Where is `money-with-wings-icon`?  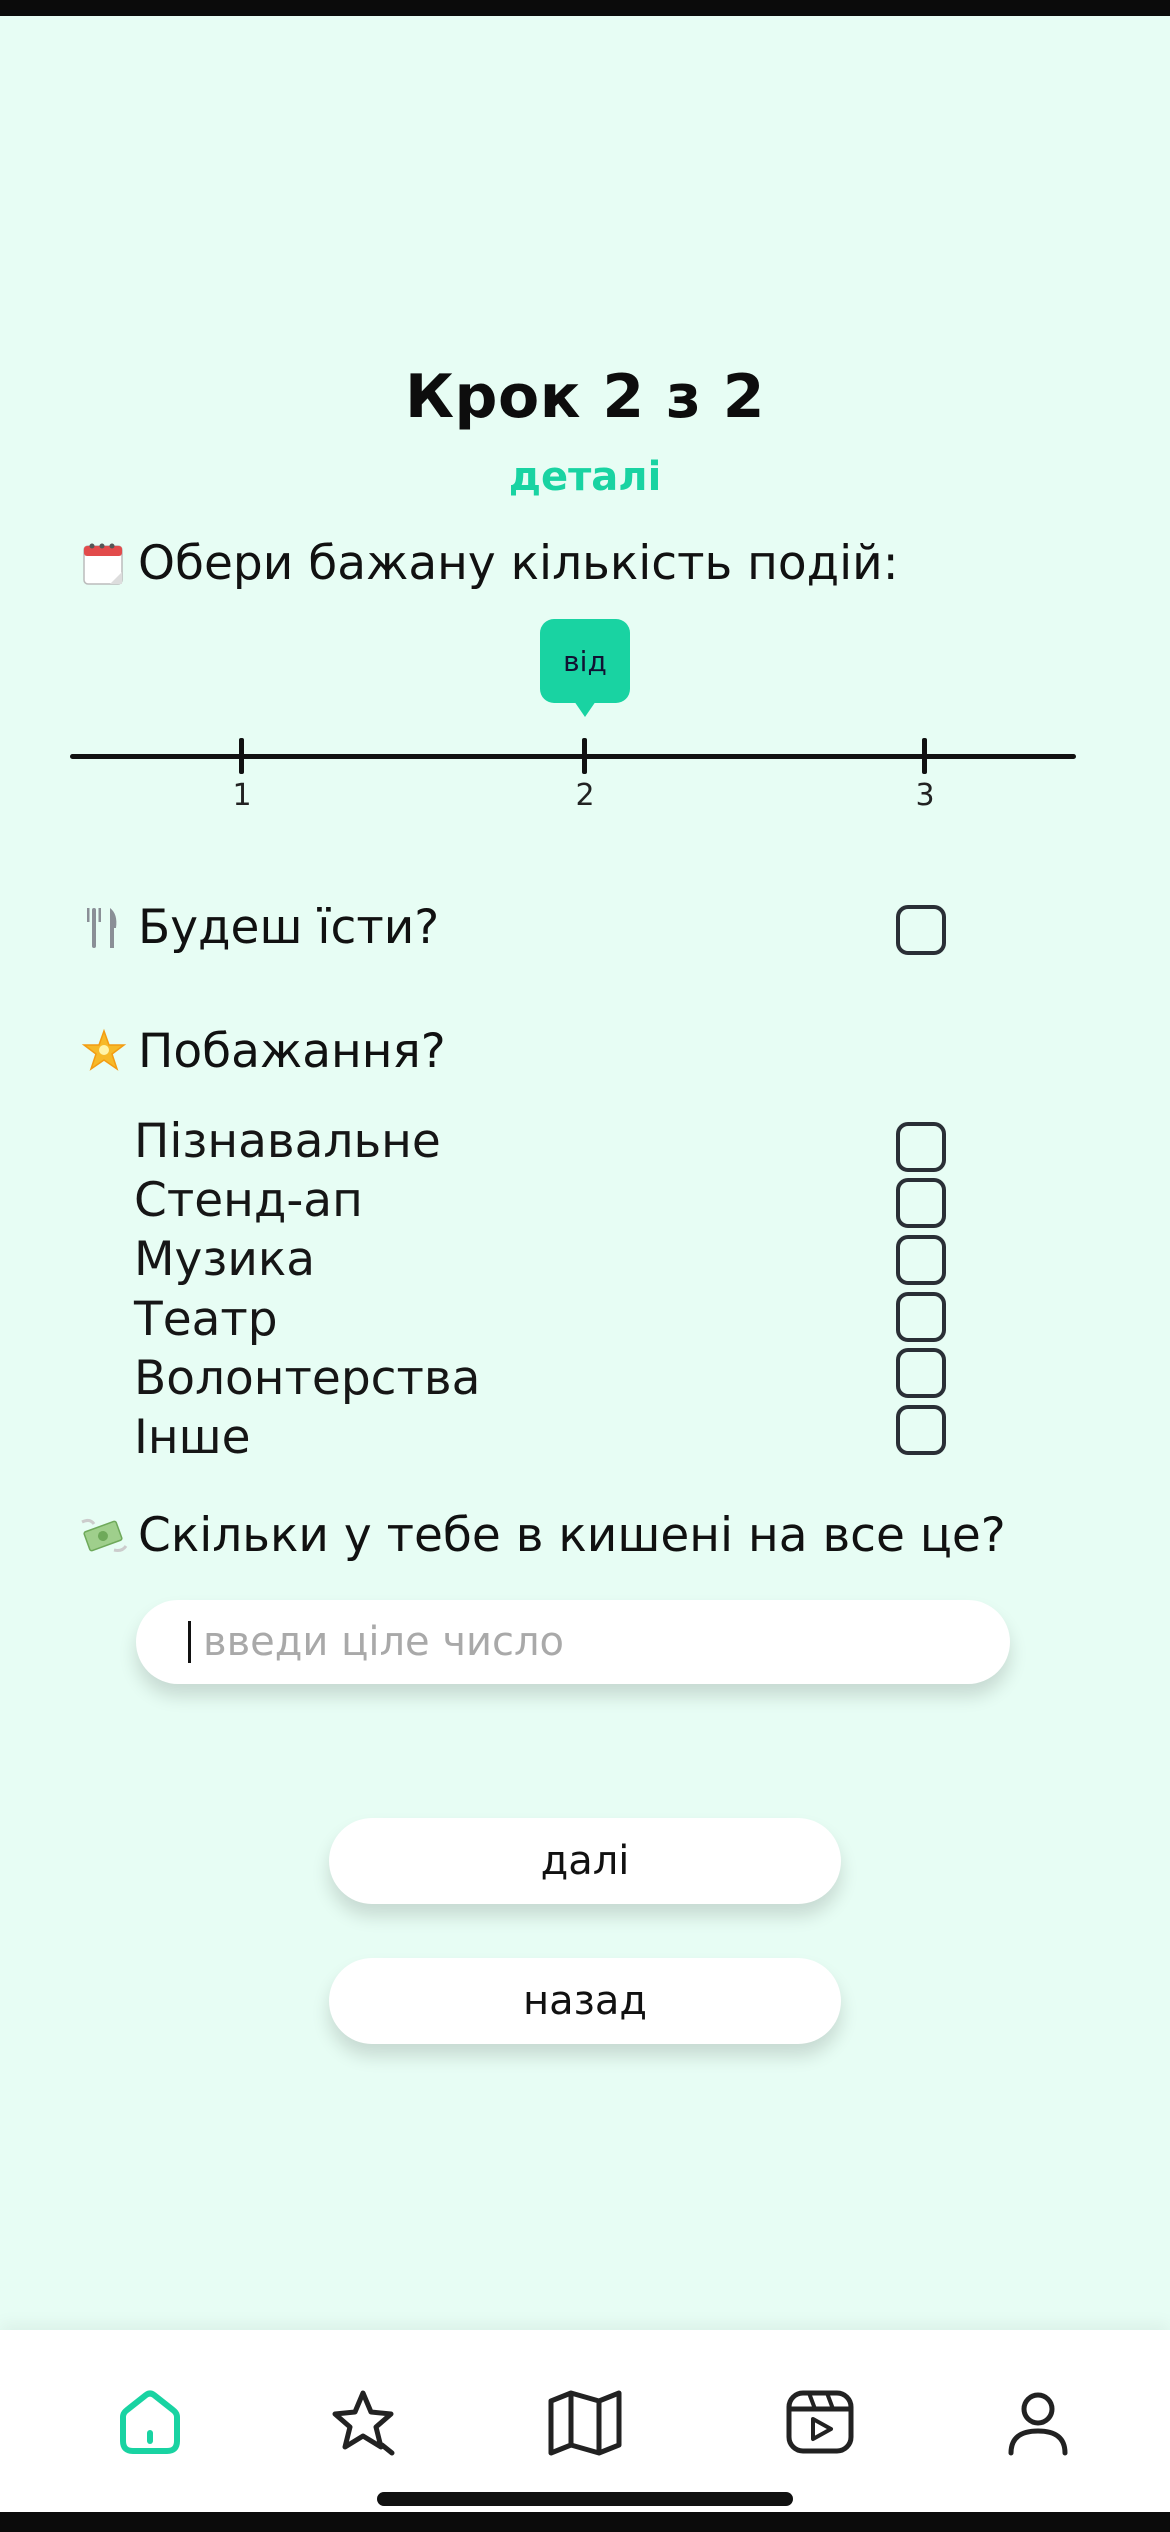
money-with-wings-icon is located at coordinates (104, 1536).